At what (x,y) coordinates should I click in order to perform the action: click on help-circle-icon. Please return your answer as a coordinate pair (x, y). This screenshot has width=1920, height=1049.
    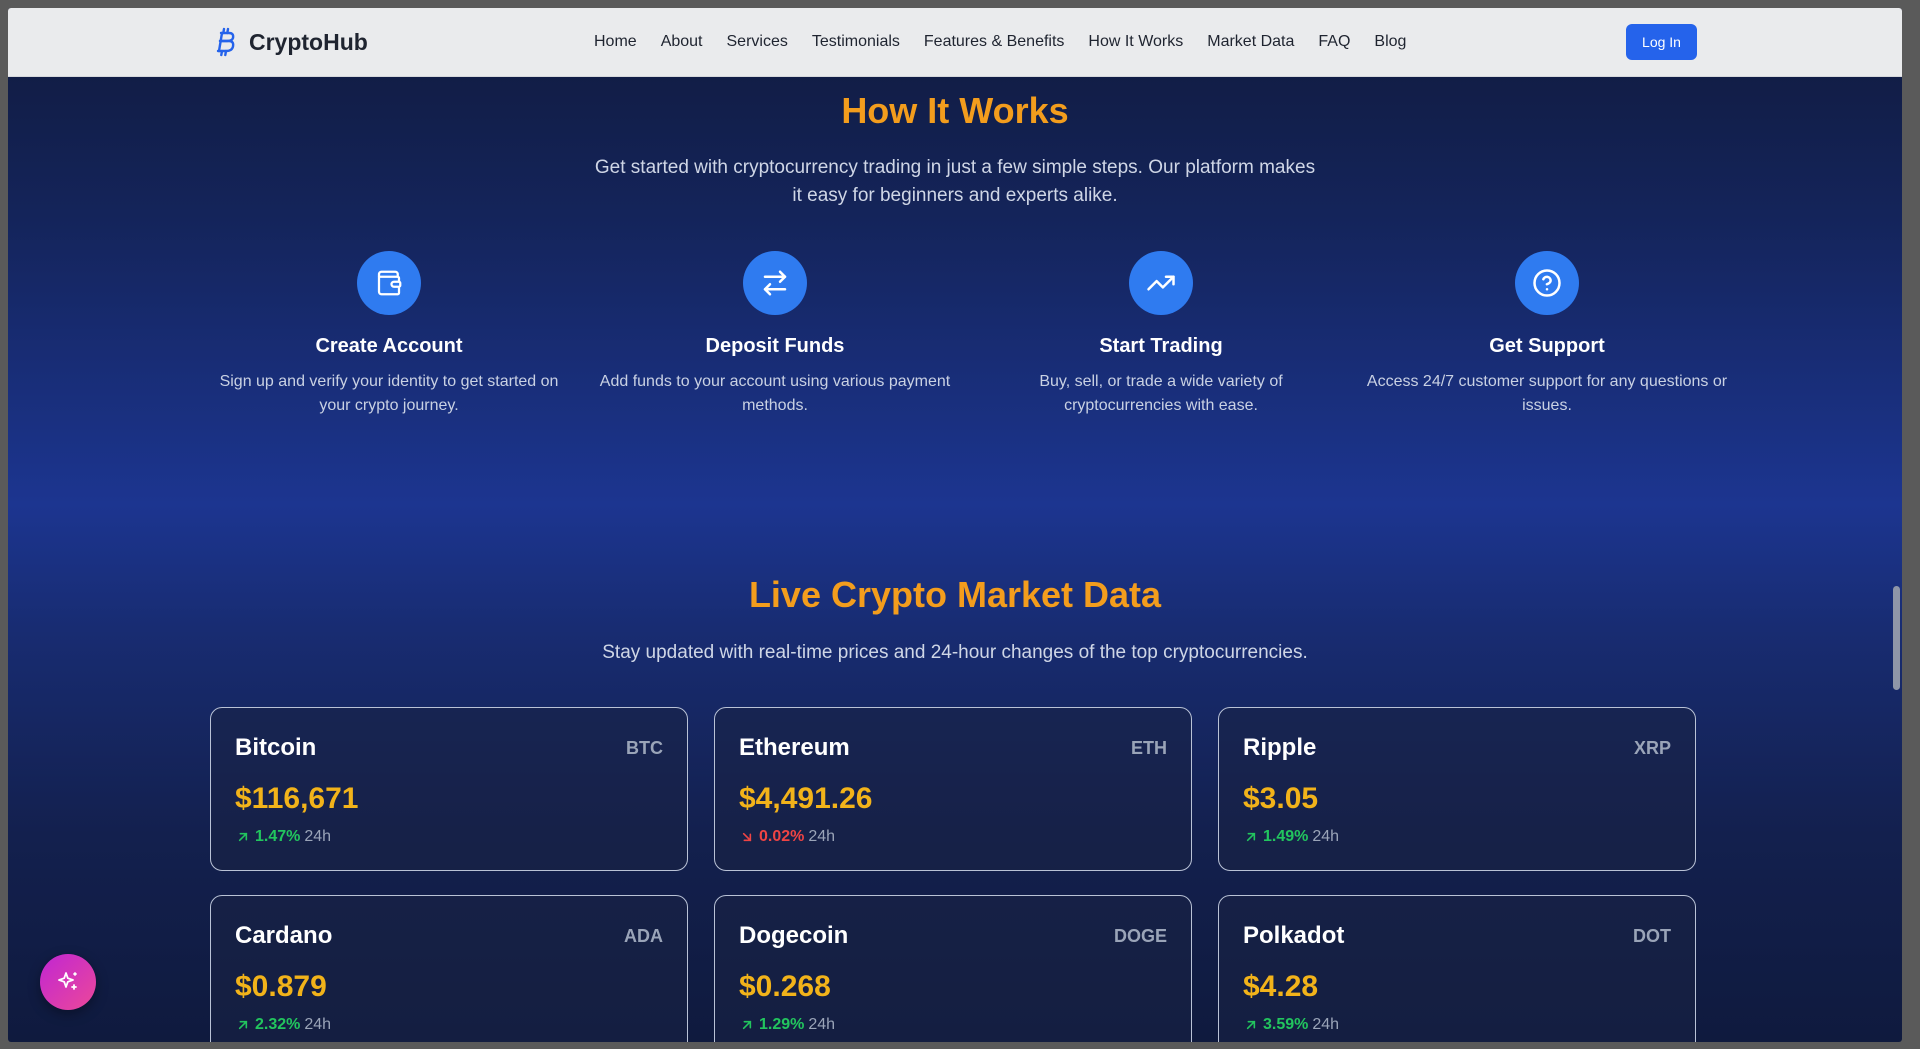
    Looking at the image, I should click on (1547, 283).